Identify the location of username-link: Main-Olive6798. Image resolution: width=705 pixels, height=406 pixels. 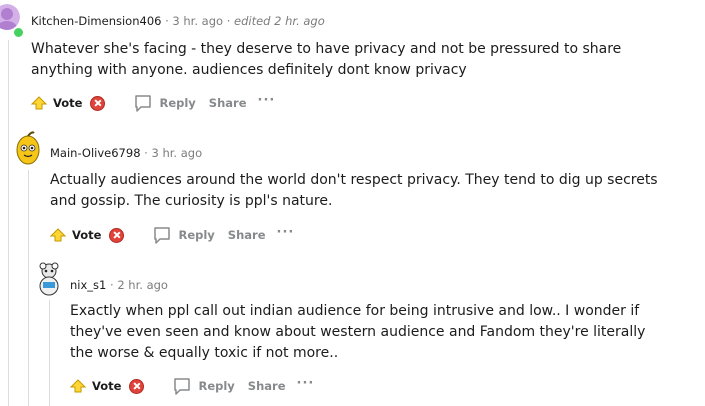
(95, 153).